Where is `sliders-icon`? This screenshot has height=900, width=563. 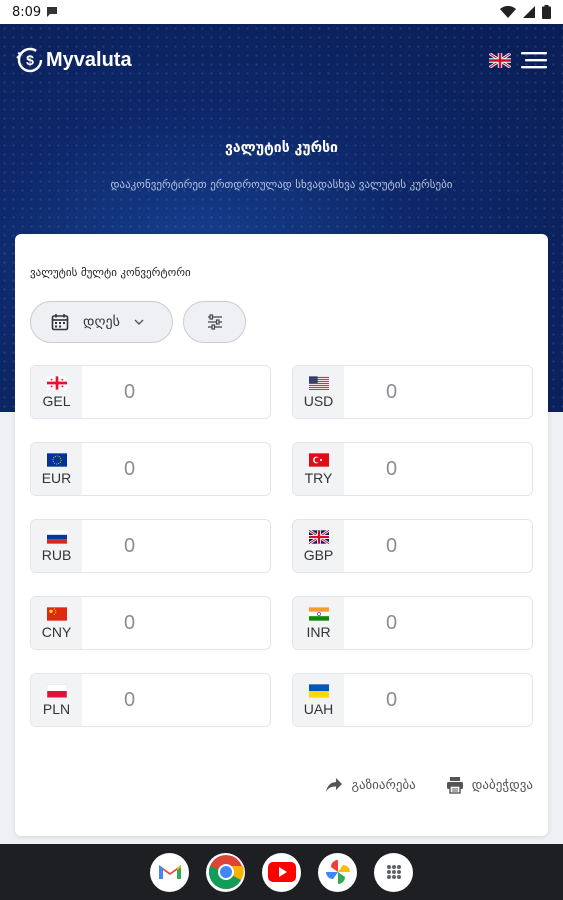 sliders-icon is located at coordinates (214, 322).